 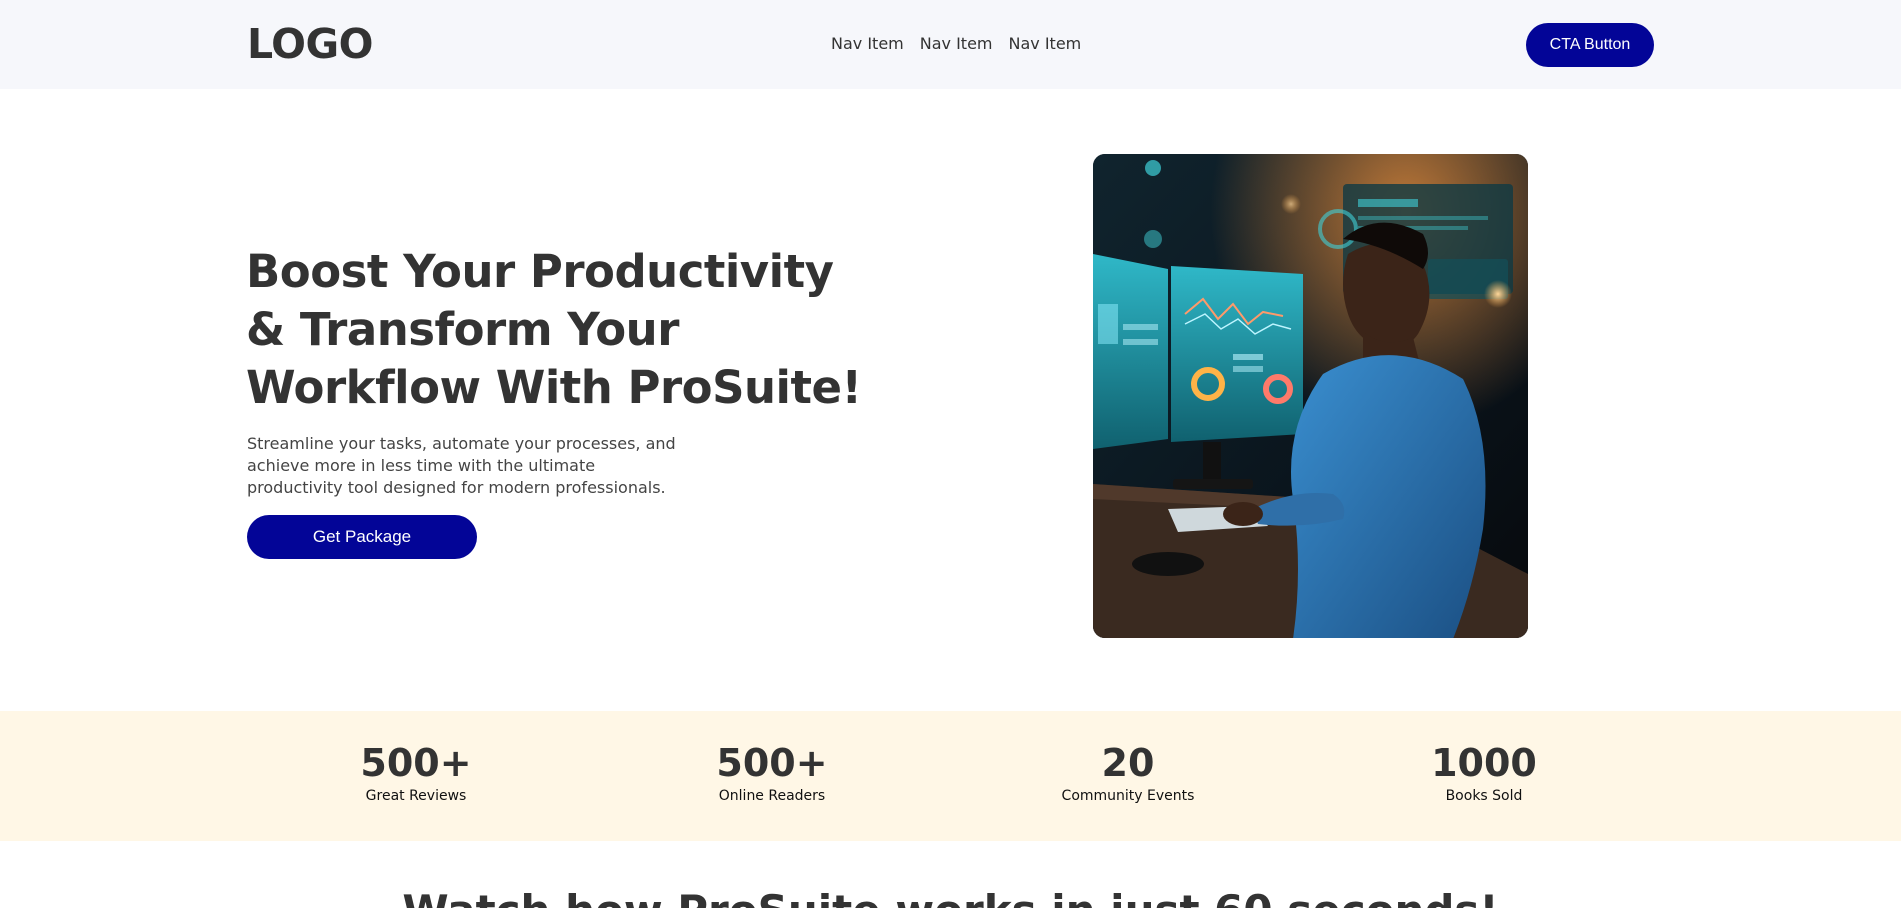 What do you see at coordinates (1128, 796) in the screenshot?
I see `stat-label: Community Events` at bounding box center [1128, 796].